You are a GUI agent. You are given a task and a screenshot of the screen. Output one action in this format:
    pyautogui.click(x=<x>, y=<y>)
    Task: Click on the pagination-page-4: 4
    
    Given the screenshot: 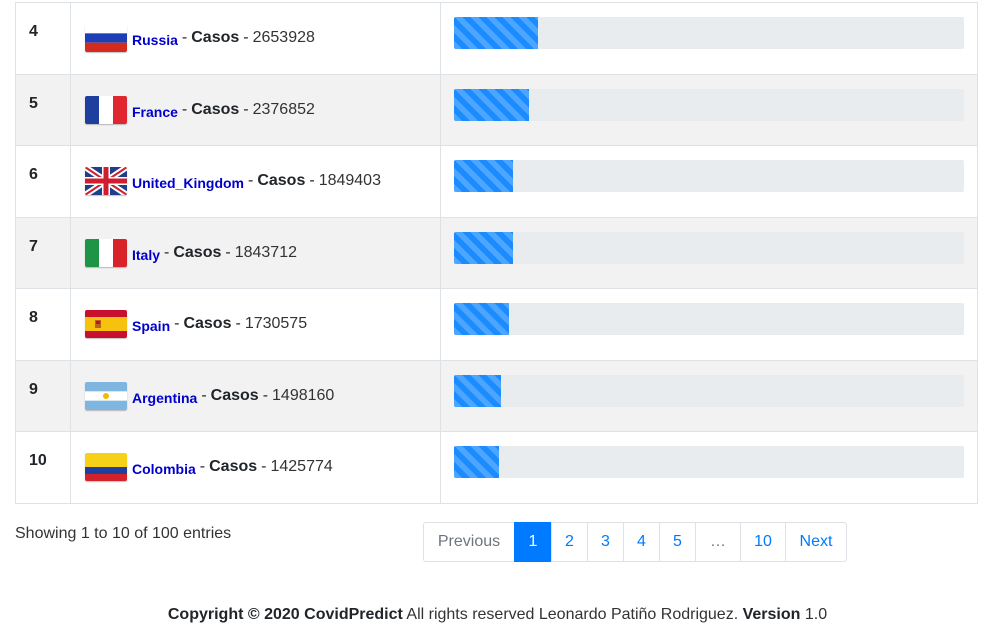 What is the action you would take?
    pyautogui.click(x=641, y=542)
    